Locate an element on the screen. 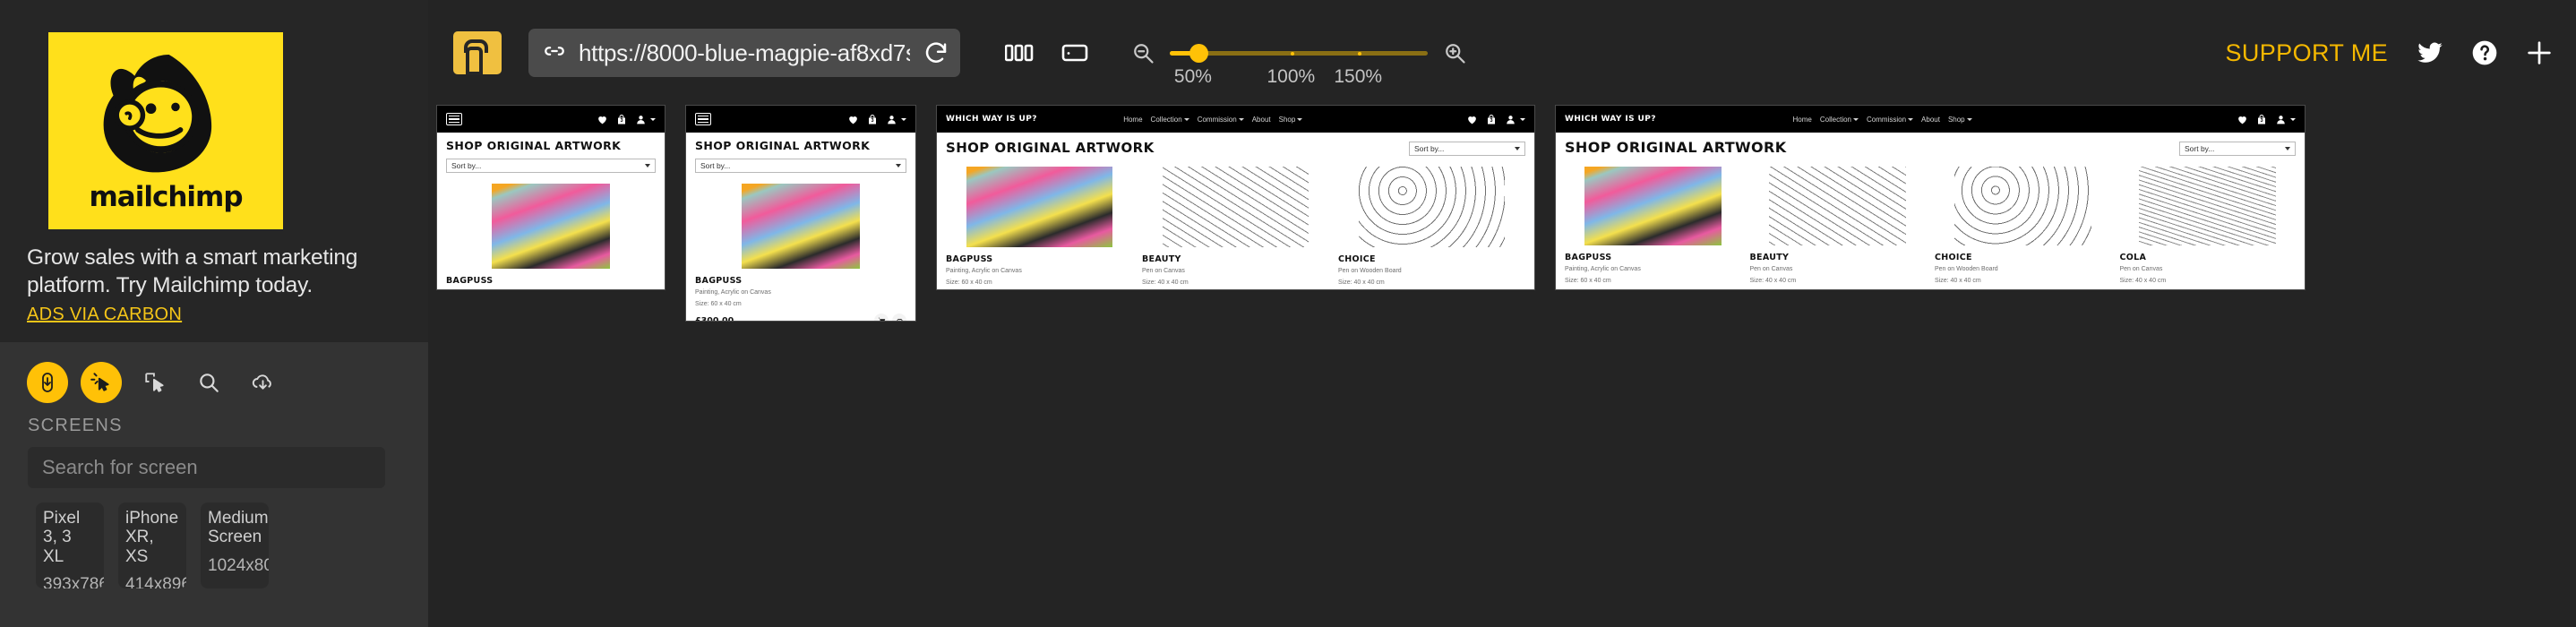  zoom-slider: 50% 100% 150% is located at coordinates (1299, 62).